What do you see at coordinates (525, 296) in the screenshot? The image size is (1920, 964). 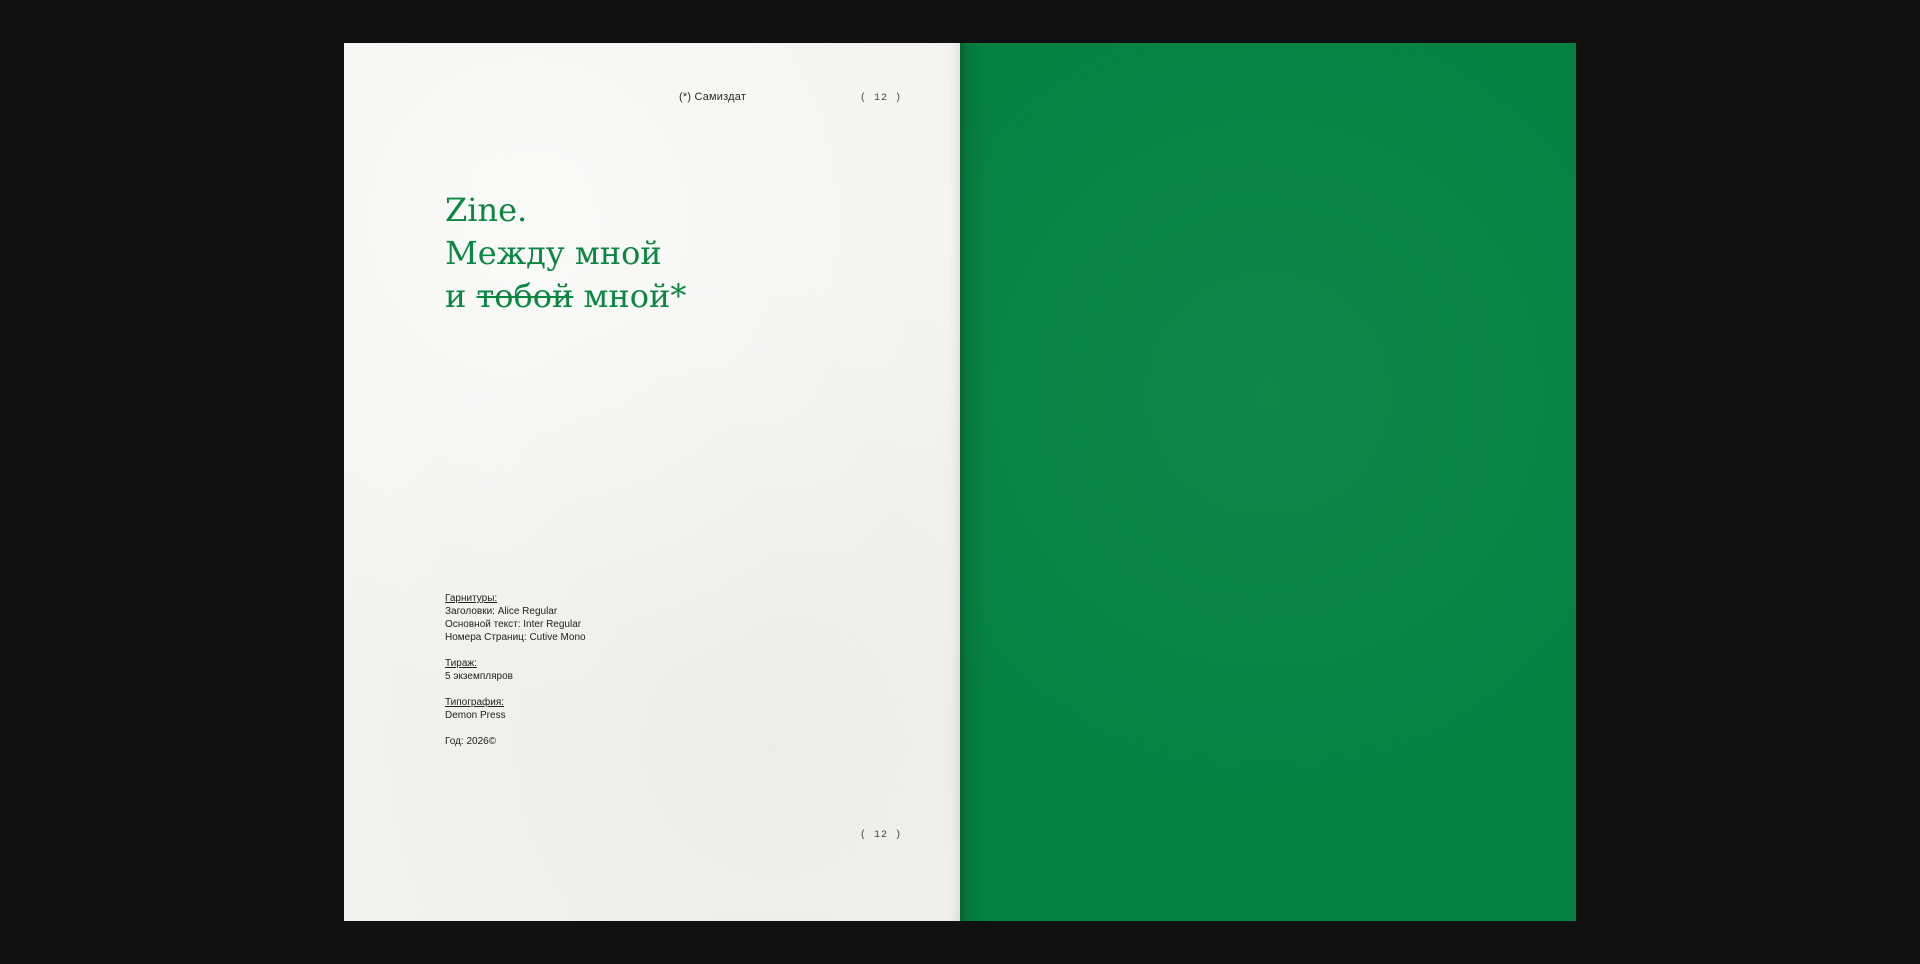 I see `title-struck-word: тобой` at bounding box center [525, 296].